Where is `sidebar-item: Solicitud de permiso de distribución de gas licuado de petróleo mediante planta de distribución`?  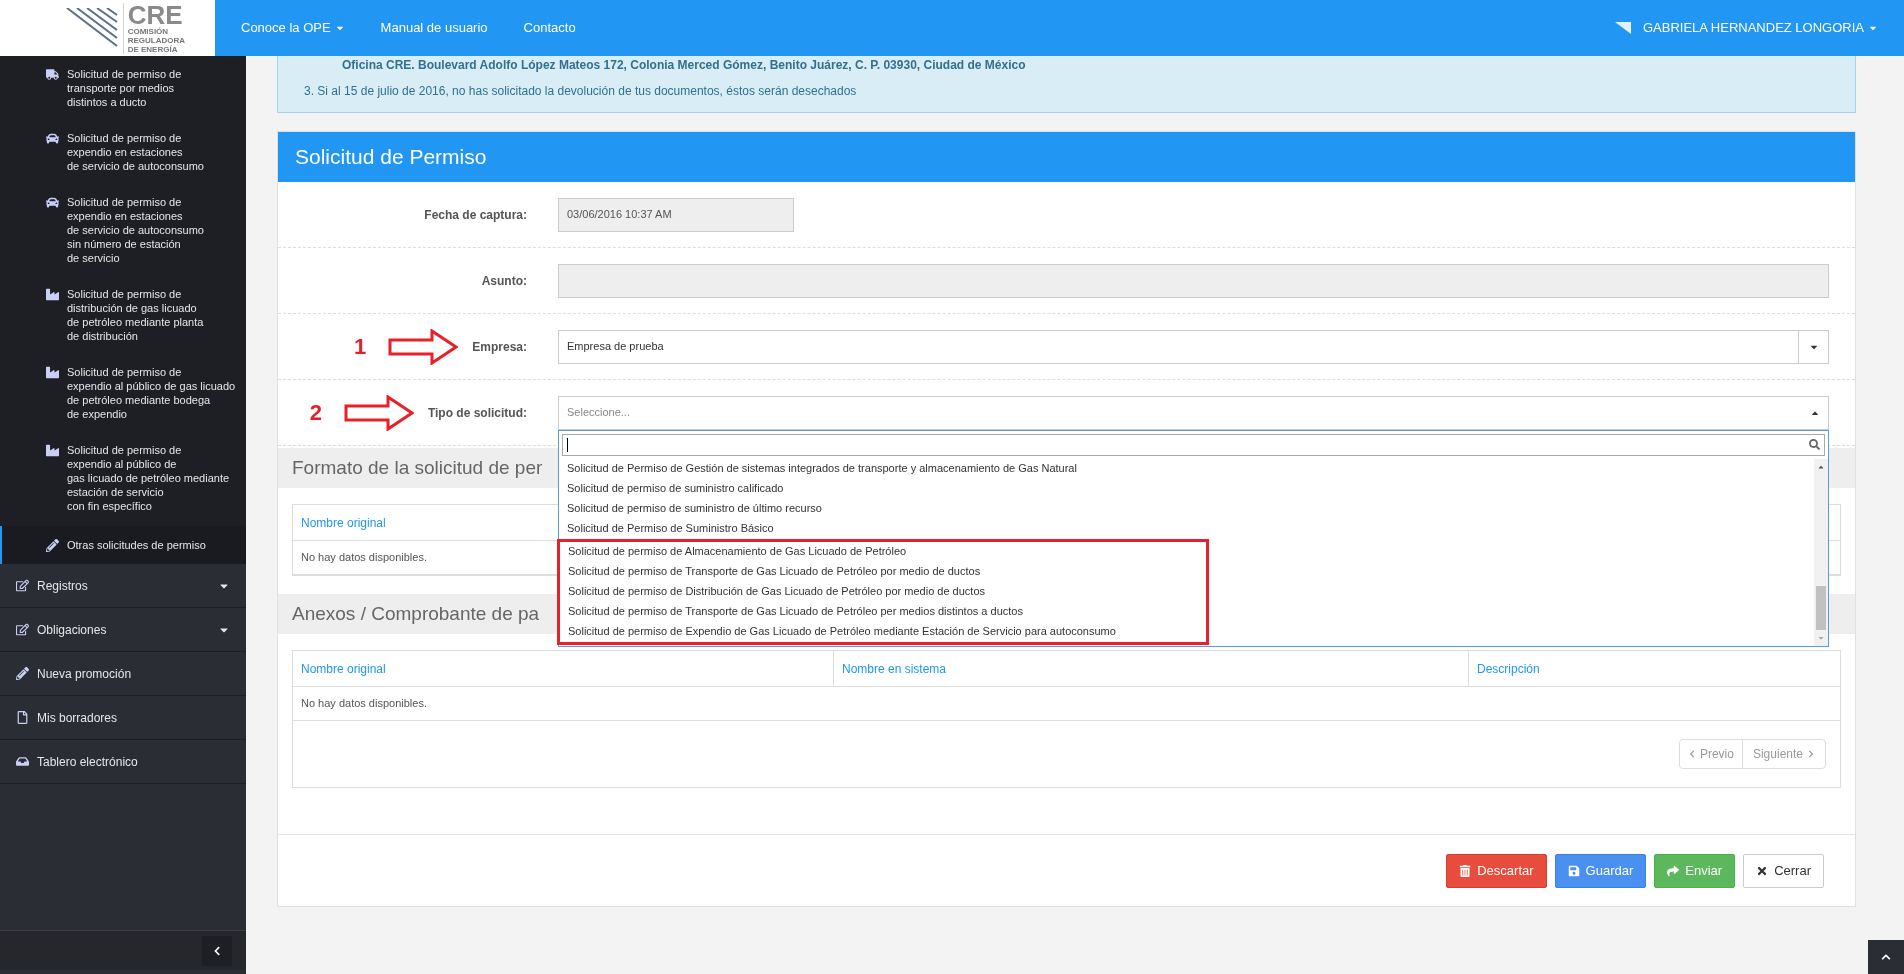 sidebar-item: Solicitud de permiso de distribución de gas licuado de petróleo mediante planta de distribución is located at coordinates (123, 315).